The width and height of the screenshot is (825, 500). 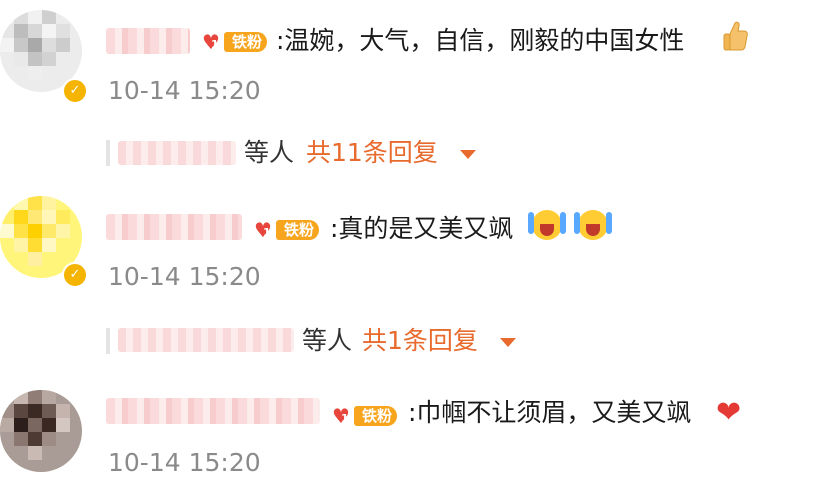 I want to click on thumbs-up-icon, so click(x=735, y=36).